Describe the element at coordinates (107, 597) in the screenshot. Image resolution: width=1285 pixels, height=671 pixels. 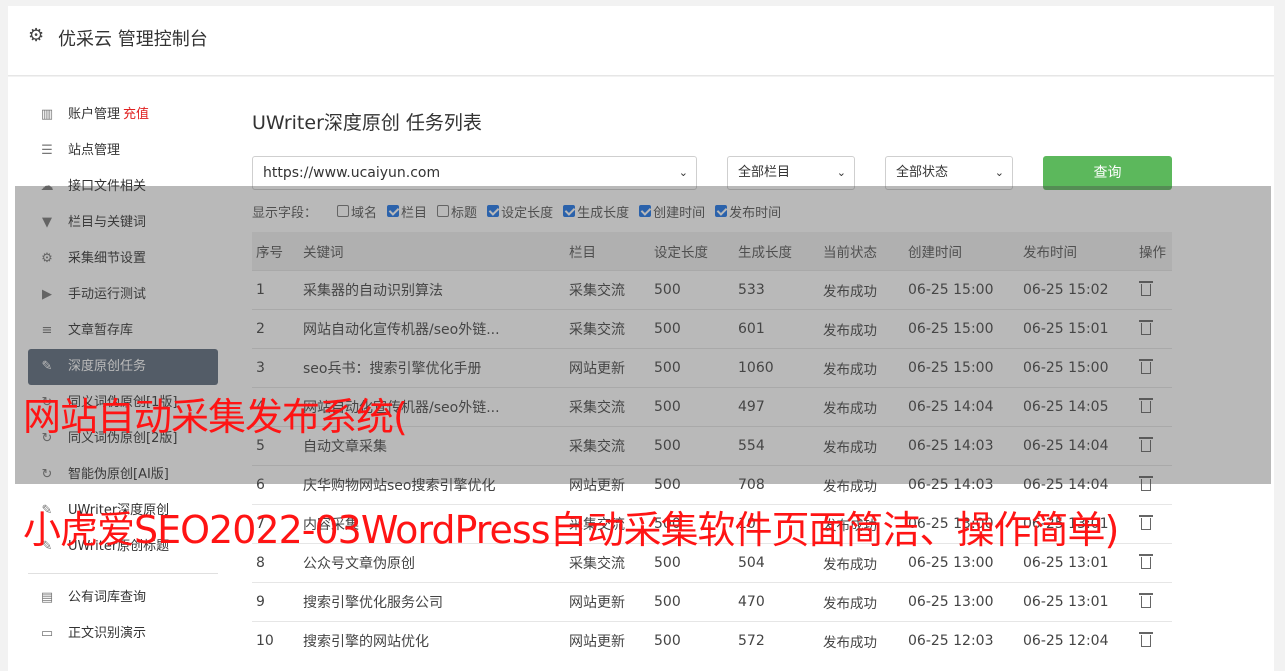
I see `sidebar-item-label: 公有词库查询` at that location.